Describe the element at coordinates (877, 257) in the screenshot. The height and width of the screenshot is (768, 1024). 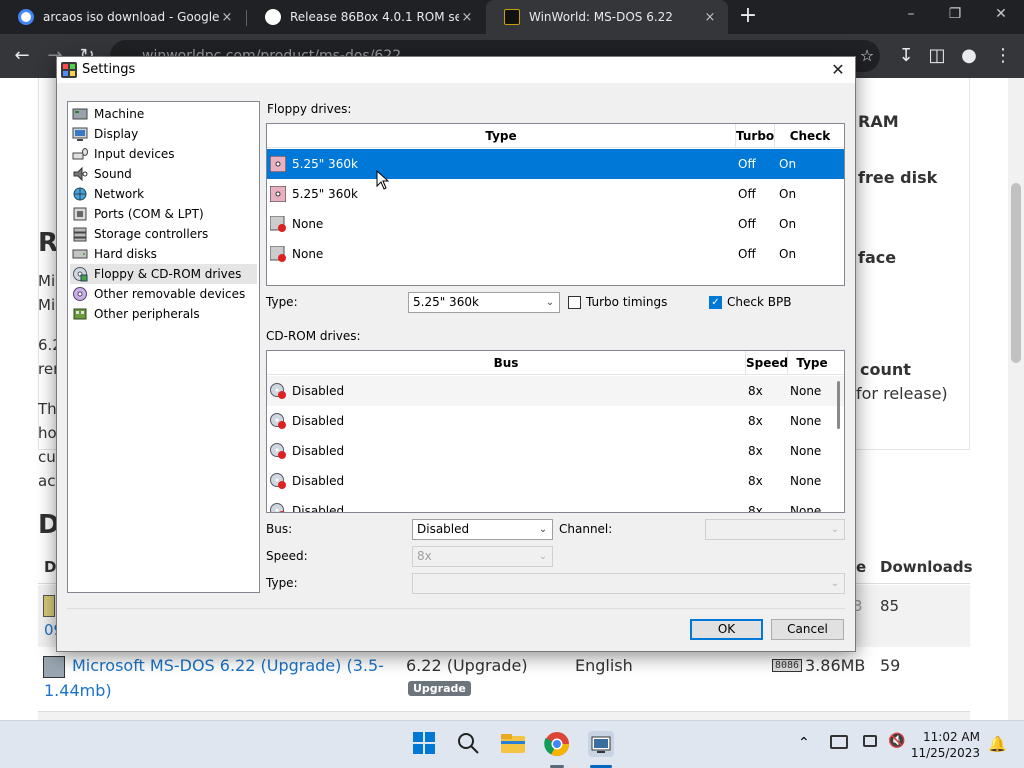
I see `text-fragment: face` at that location.